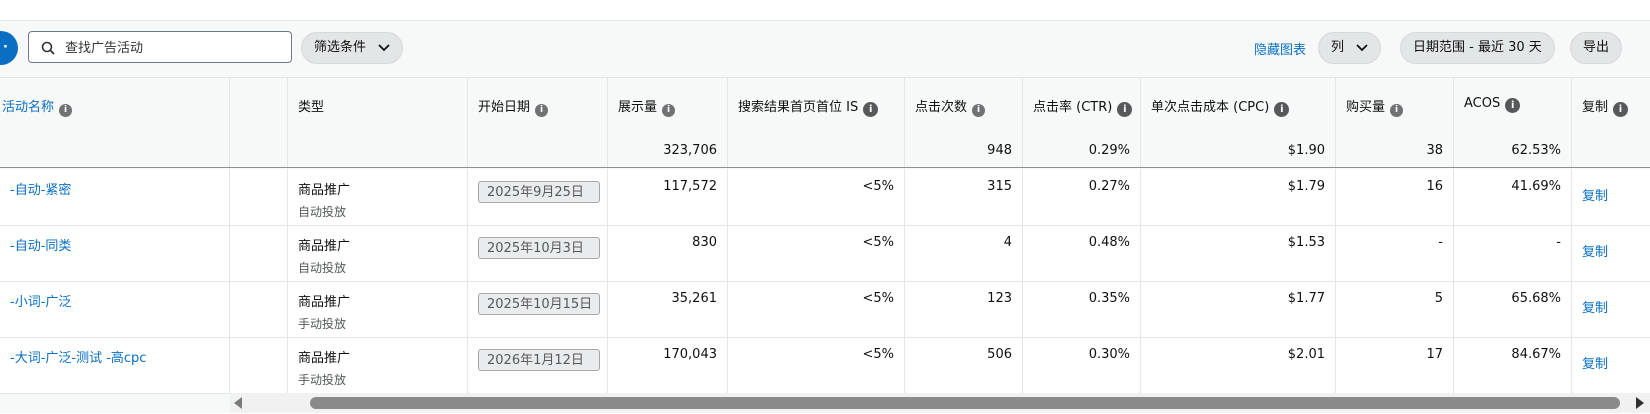 This screenshot has height=414, width=1650. What do you see at coordinates (378, 107) in the screenshot?
I see `col-header-type: 类型` at bounding box center [378, 107].